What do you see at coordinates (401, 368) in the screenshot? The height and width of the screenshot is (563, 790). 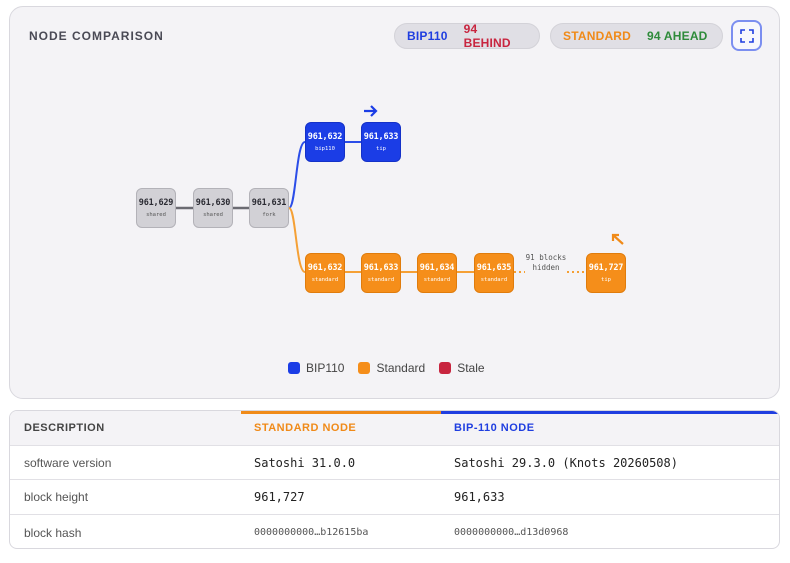 I see `legend-label: Standard` at bounding box center [401, 368].